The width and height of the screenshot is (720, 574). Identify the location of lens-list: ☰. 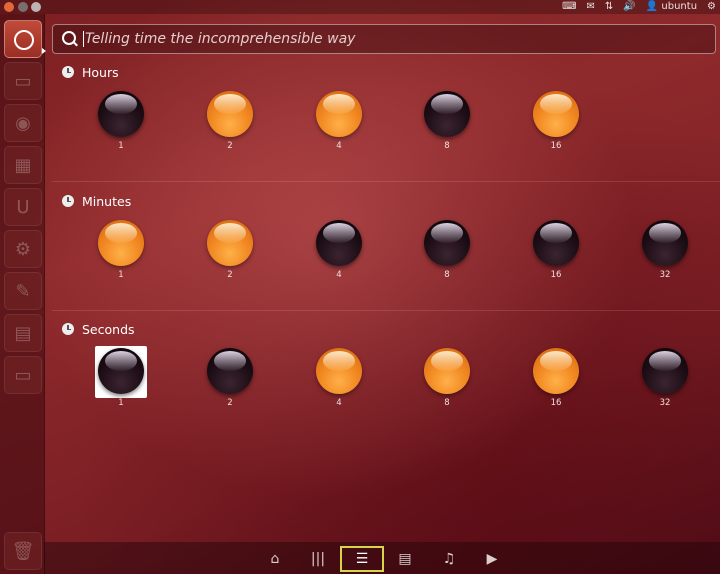
(362, 559).